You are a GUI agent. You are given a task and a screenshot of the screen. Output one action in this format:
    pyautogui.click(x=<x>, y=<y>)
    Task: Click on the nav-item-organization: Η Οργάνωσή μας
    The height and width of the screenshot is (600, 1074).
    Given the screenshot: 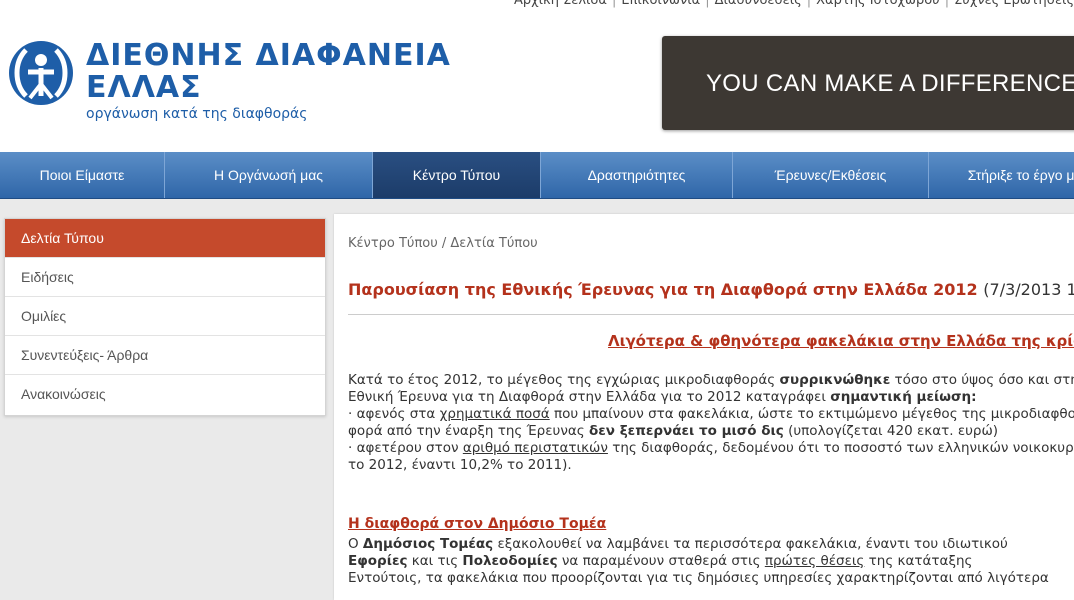 What is the action you would take?
    pyautogui.click(x=268, y=175)
    